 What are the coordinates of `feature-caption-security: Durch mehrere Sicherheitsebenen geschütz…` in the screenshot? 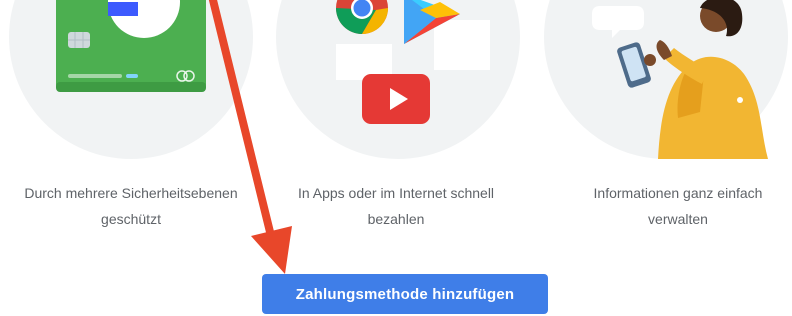 It's located at (131, 206).